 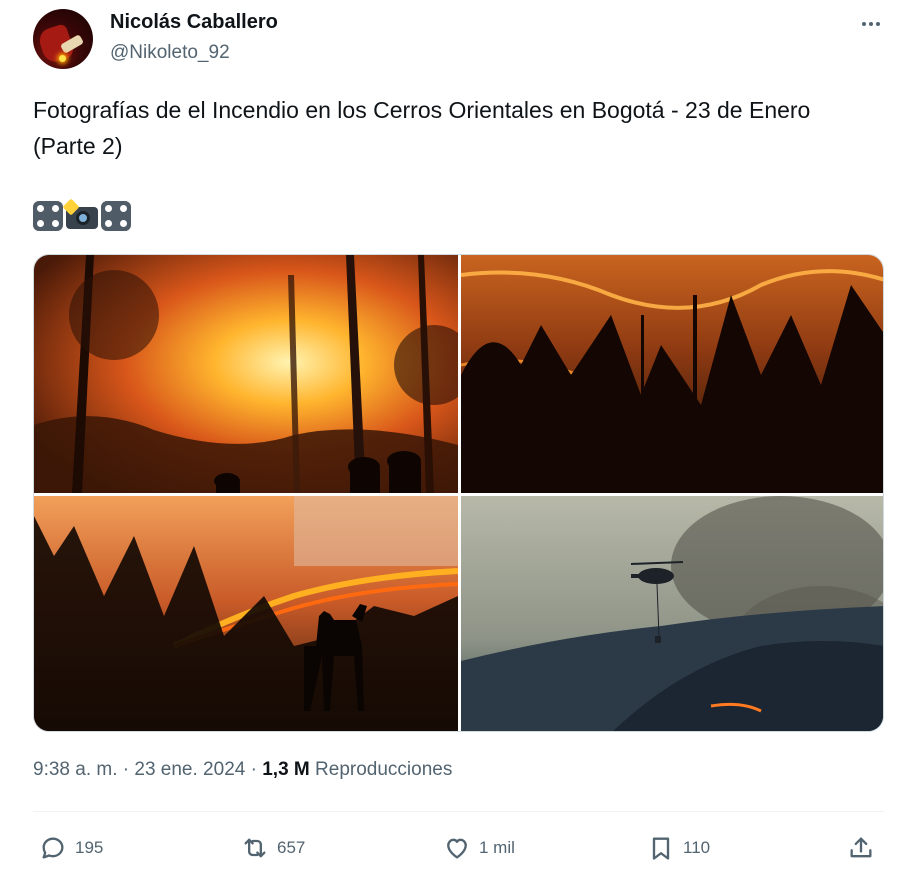 What do you see at coordinates (672, 374) in the screenshot?
I see `photo-burning-hillside-trees` at bounding box center [672, 374].